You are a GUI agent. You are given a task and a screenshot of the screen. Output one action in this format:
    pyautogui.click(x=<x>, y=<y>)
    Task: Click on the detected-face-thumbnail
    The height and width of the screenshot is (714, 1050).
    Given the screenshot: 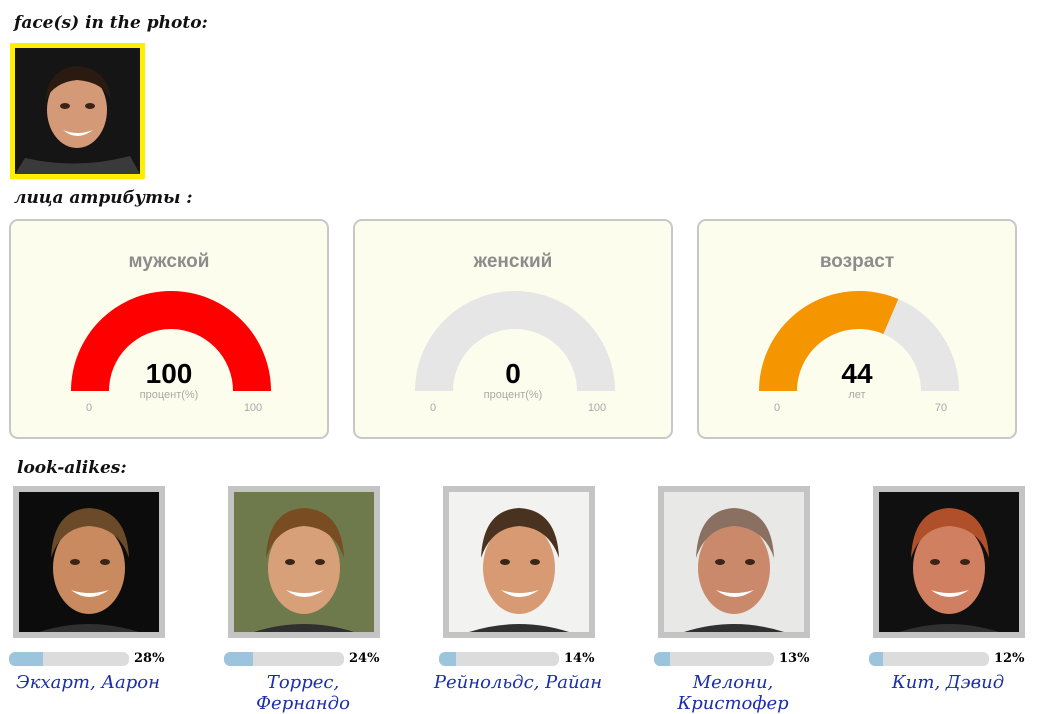 What is the action you would take?
    pyautogui.click(x=77, y=111)
    